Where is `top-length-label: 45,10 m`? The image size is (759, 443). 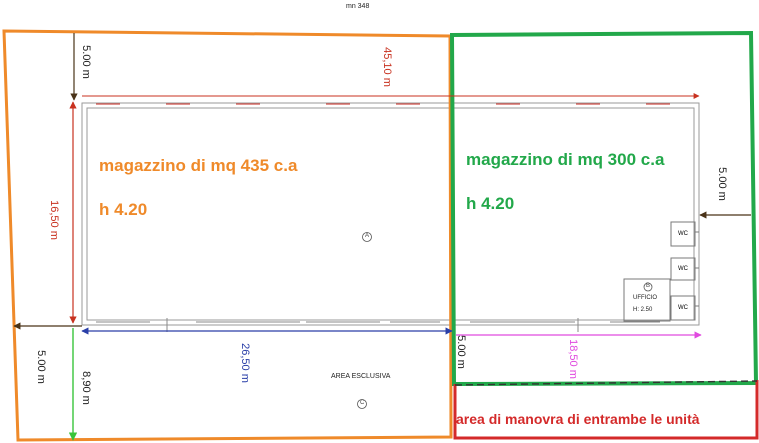 top-length-label: 45,10 m is located at coordinates (386, 67).